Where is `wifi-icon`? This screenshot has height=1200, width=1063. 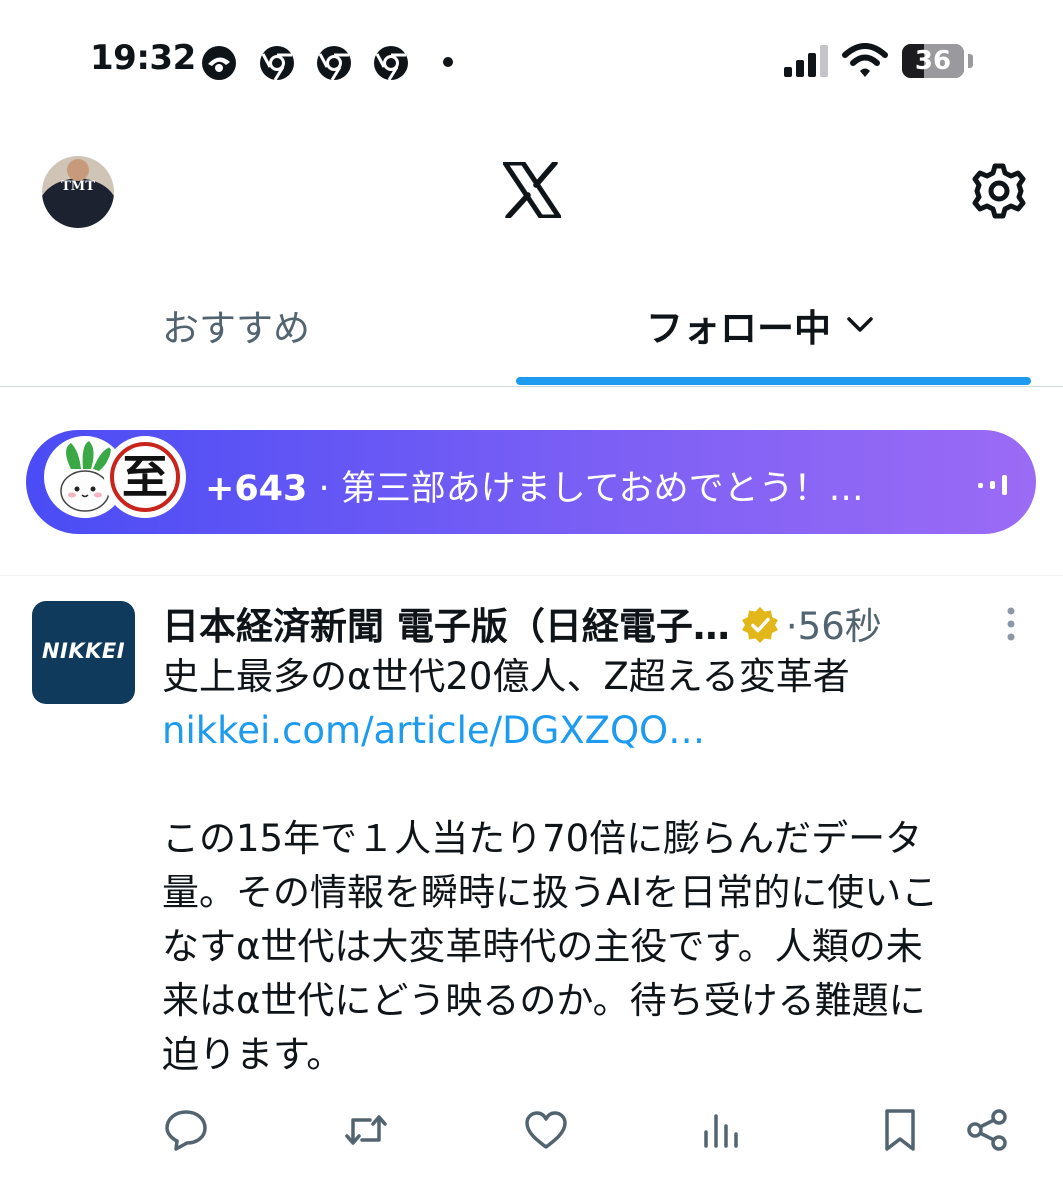
wifi-icon is located at coordinates (865, 60).